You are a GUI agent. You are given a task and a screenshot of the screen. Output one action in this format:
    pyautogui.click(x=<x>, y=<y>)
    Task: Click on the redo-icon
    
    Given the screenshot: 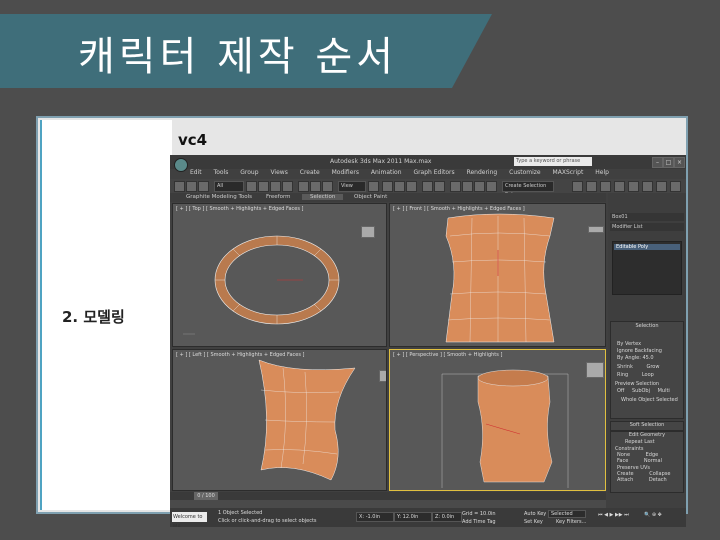 What is the action you would take?
    pyautogui.click(x=191, y=186)
    